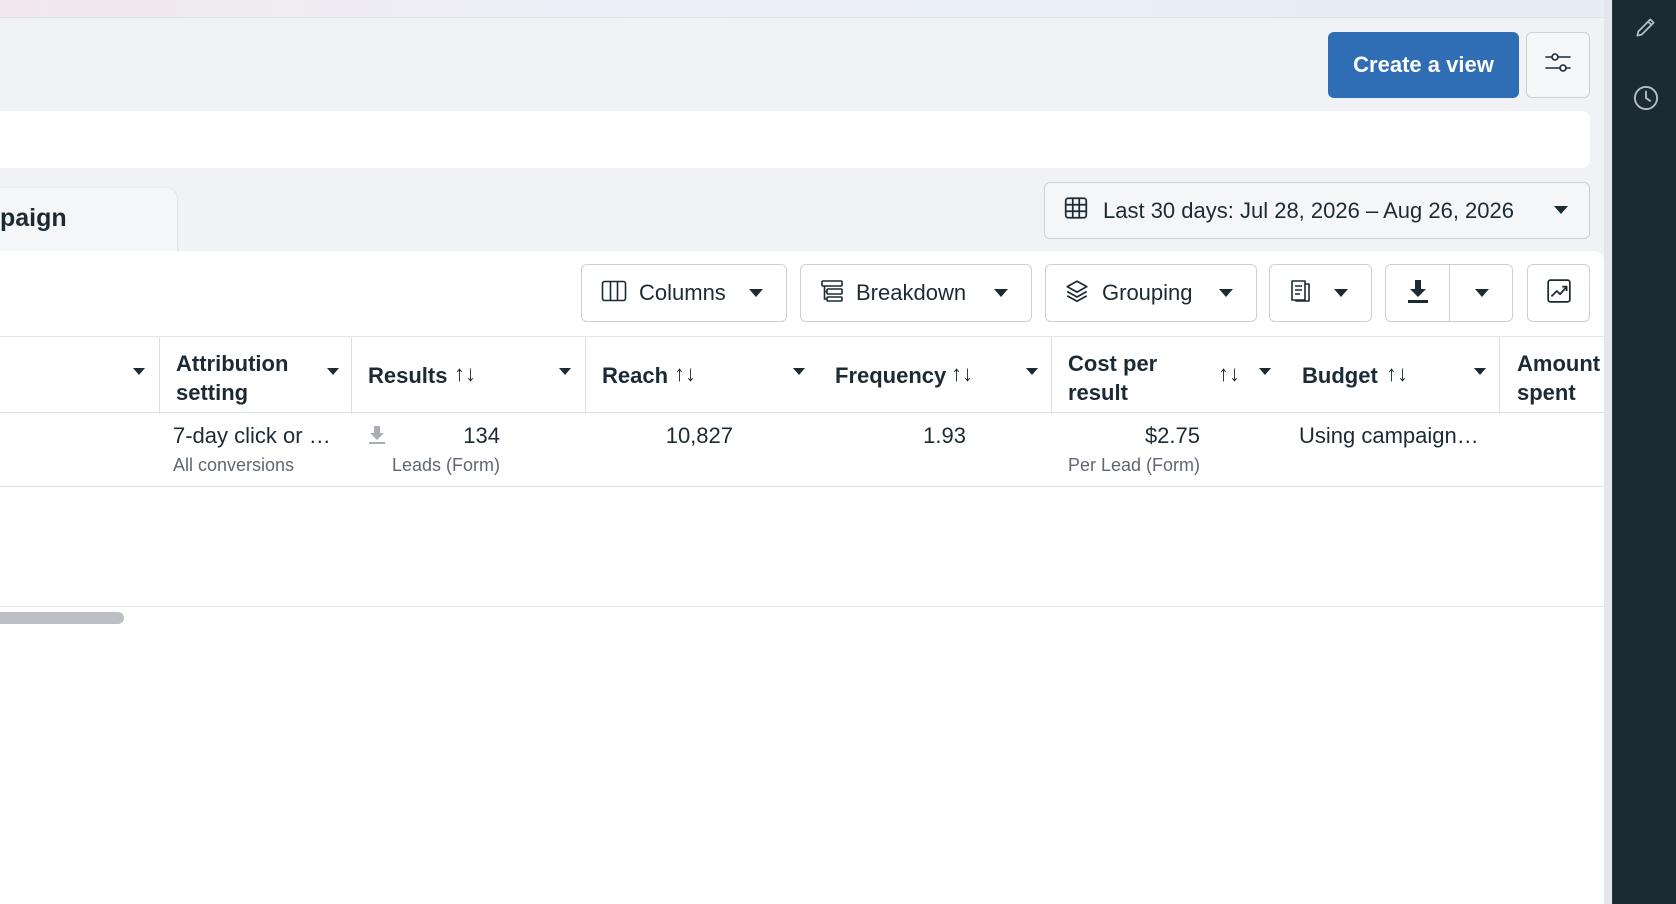 This screenshot has height=904, width=1676. What do you see at coordinates (33, 218) in the screenshot?
I see `tab-campaigns-label: paign` at bounding box center [33, 218].